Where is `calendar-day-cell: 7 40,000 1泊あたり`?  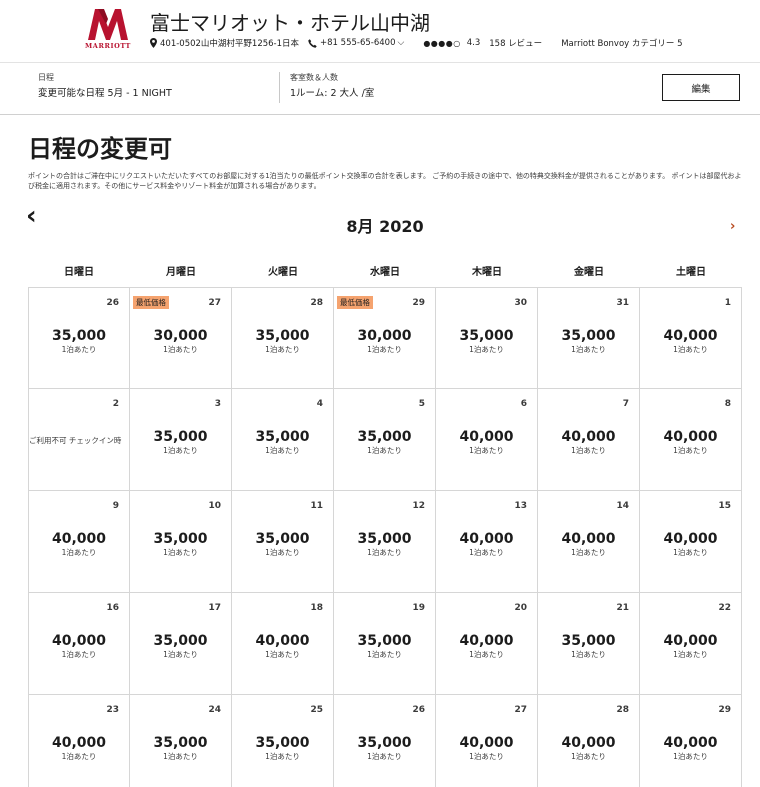
calendar-day-cell: 7 40,000 1泊あたり is located at coordinates (589, 440).